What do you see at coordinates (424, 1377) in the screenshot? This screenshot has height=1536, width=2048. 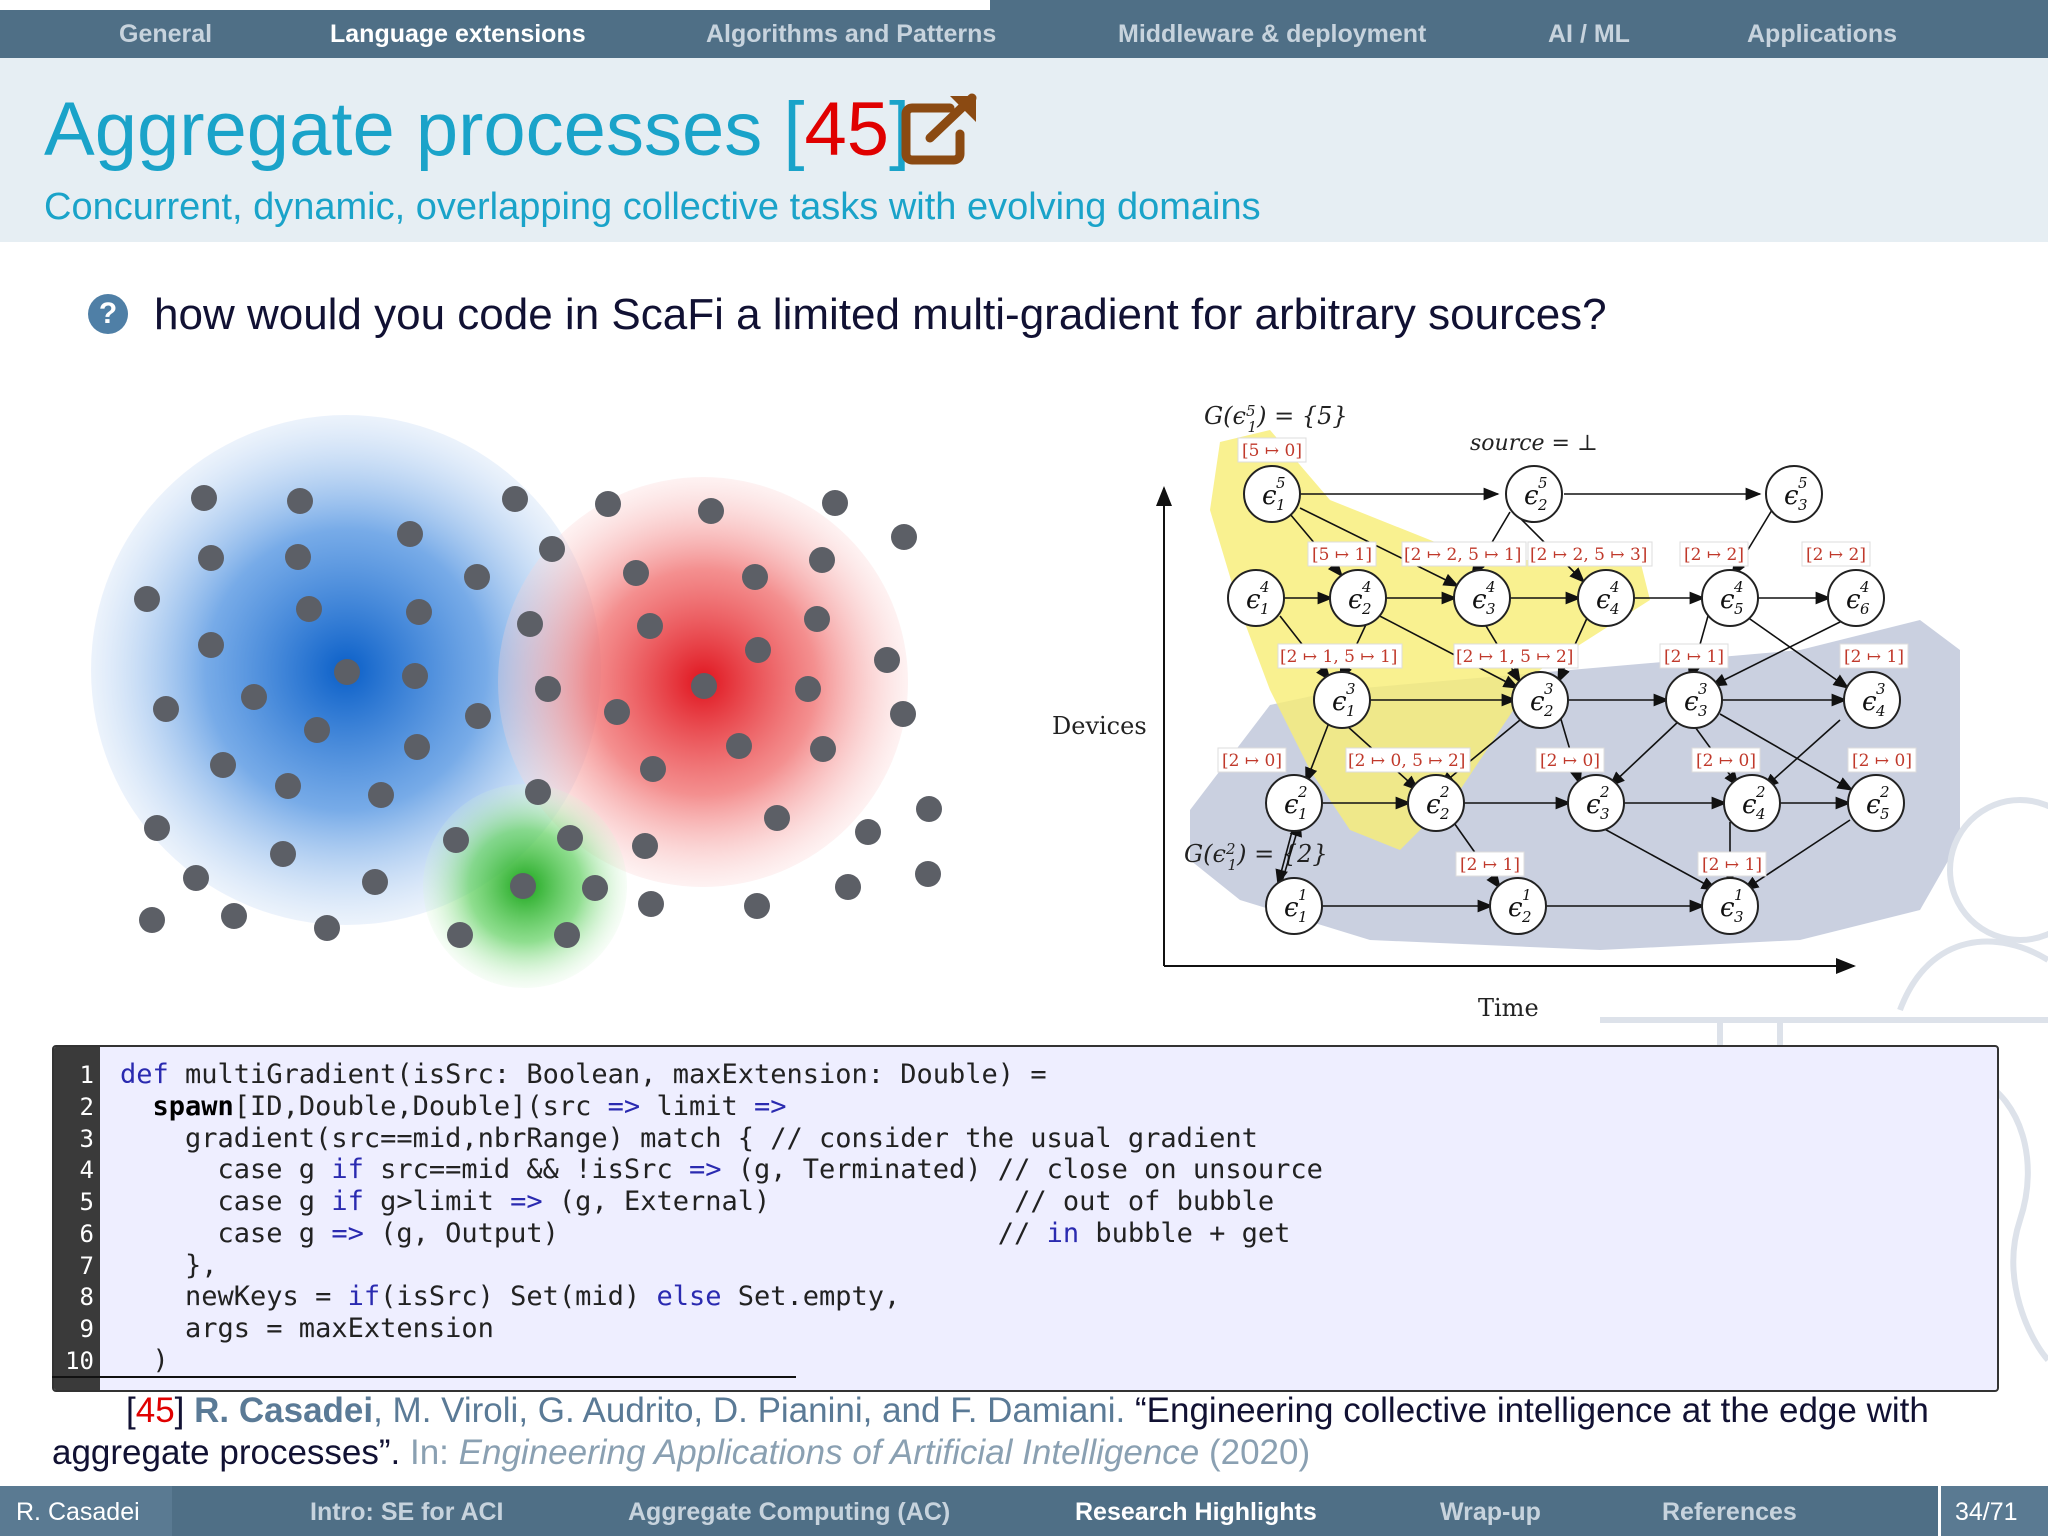 I see `footnote-rule` at bounding box center [424, 1377].